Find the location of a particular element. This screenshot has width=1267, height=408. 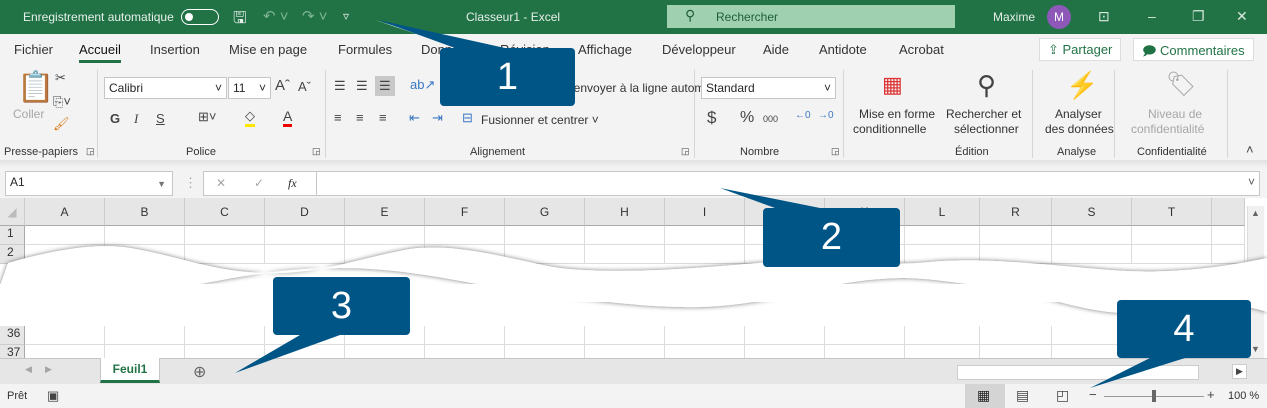

callout-4: 4 is located at coordinates (1184, 329).